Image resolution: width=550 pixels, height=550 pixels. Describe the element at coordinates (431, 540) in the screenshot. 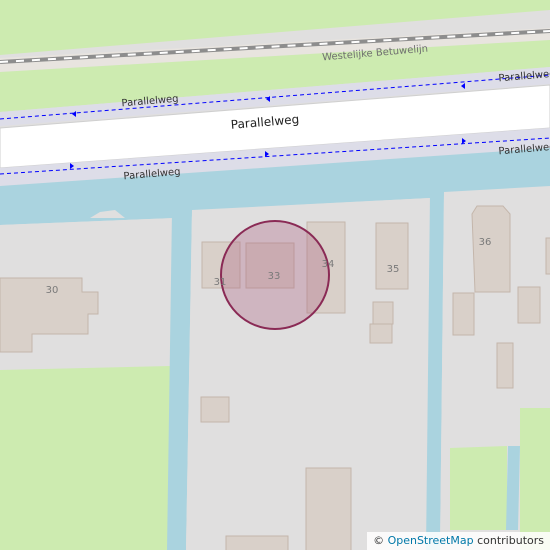

I see `openstreetmap-link: OpenStreetMap` at that location.